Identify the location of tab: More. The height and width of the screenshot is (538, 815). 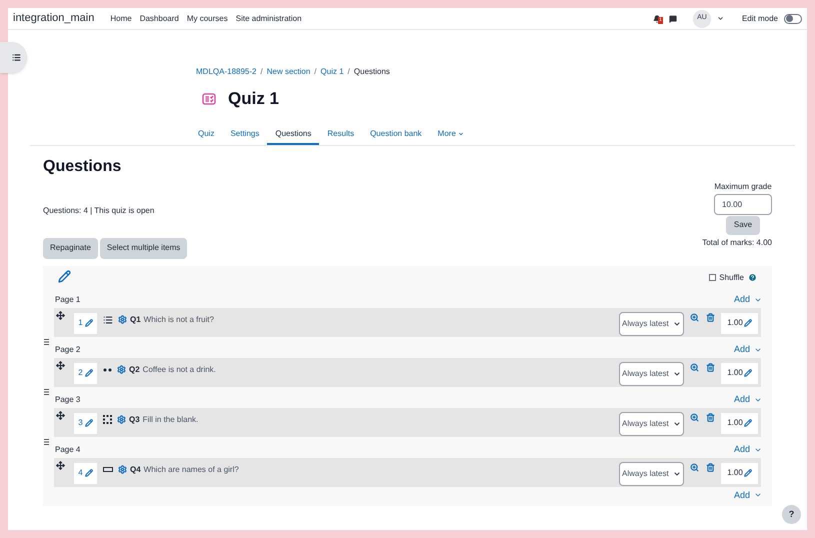
(451, 134).